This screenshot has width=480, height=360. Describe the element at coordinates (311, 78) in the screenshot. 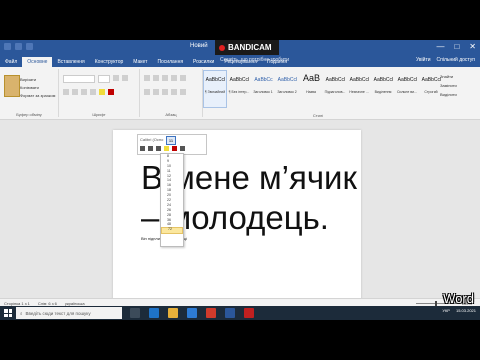

I see `style-sample: AaB` at that location.